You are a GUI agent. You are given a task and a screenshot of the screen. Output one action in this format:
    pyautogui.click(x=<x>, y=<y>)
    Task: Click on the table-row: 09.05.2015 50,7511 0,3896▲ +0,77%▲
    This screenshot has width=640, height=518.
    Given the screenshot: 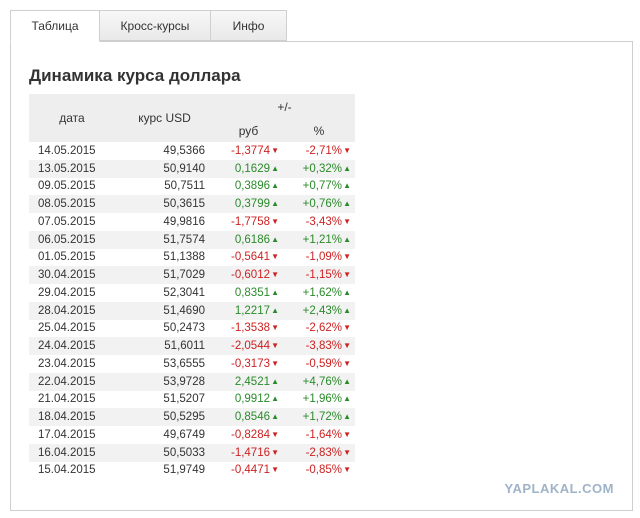 What is the action you would take?
    pyautogui.click(x=192, y=186)
    